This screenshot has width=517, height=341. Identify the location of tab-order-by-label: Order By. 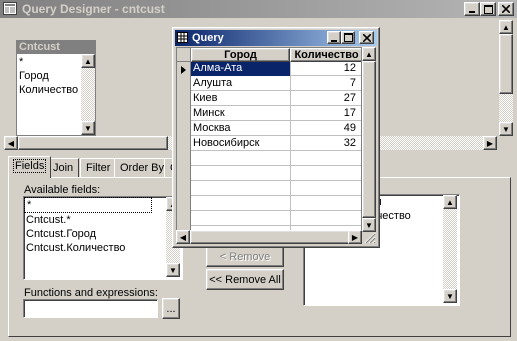
(142, 168).